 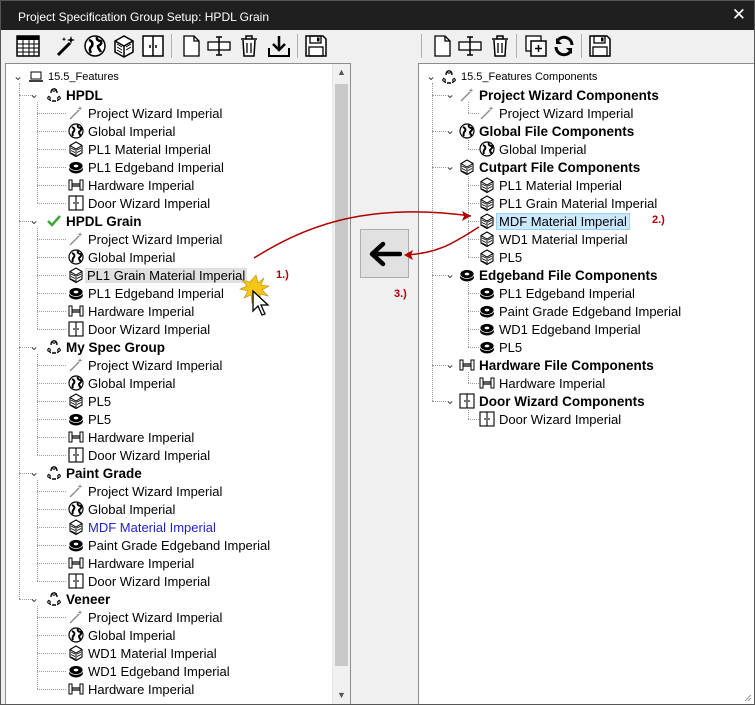 I want to click on magic-wand-icon, so click(x=66, y=46).